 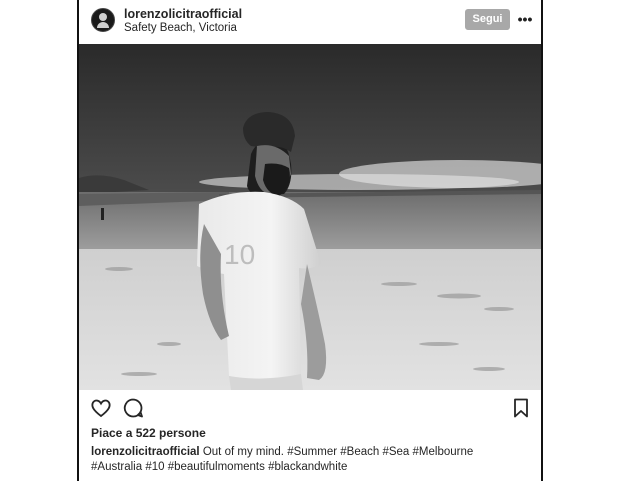 What do you see at coordinates (103, 20) in the screenshot?
I see `avatar` at bounding box center [103, 20].